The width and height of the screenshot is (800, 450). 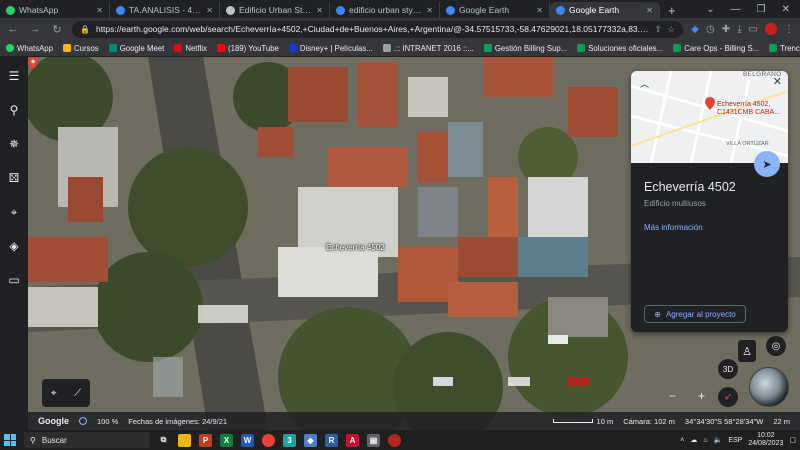 What do you see at coordinates (765, 440) in the screenshot?
I see `clock: 10:02 24/08/2023` at bounding box center [765, 440].